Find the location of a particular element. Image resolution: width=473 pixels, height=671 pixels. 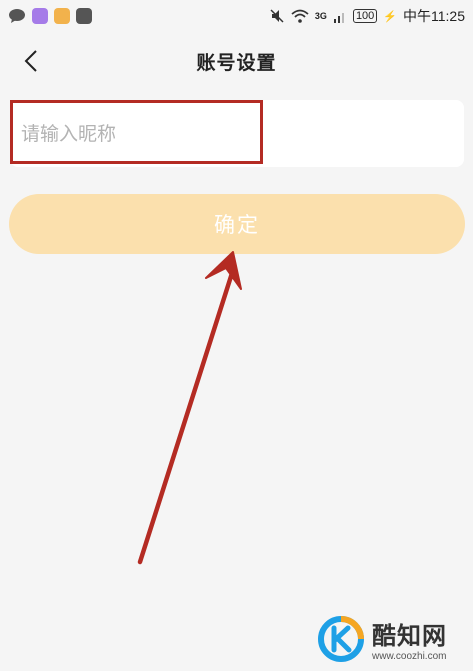

watermark-url: www.coozhi.com is located at coordinates (409, 656).